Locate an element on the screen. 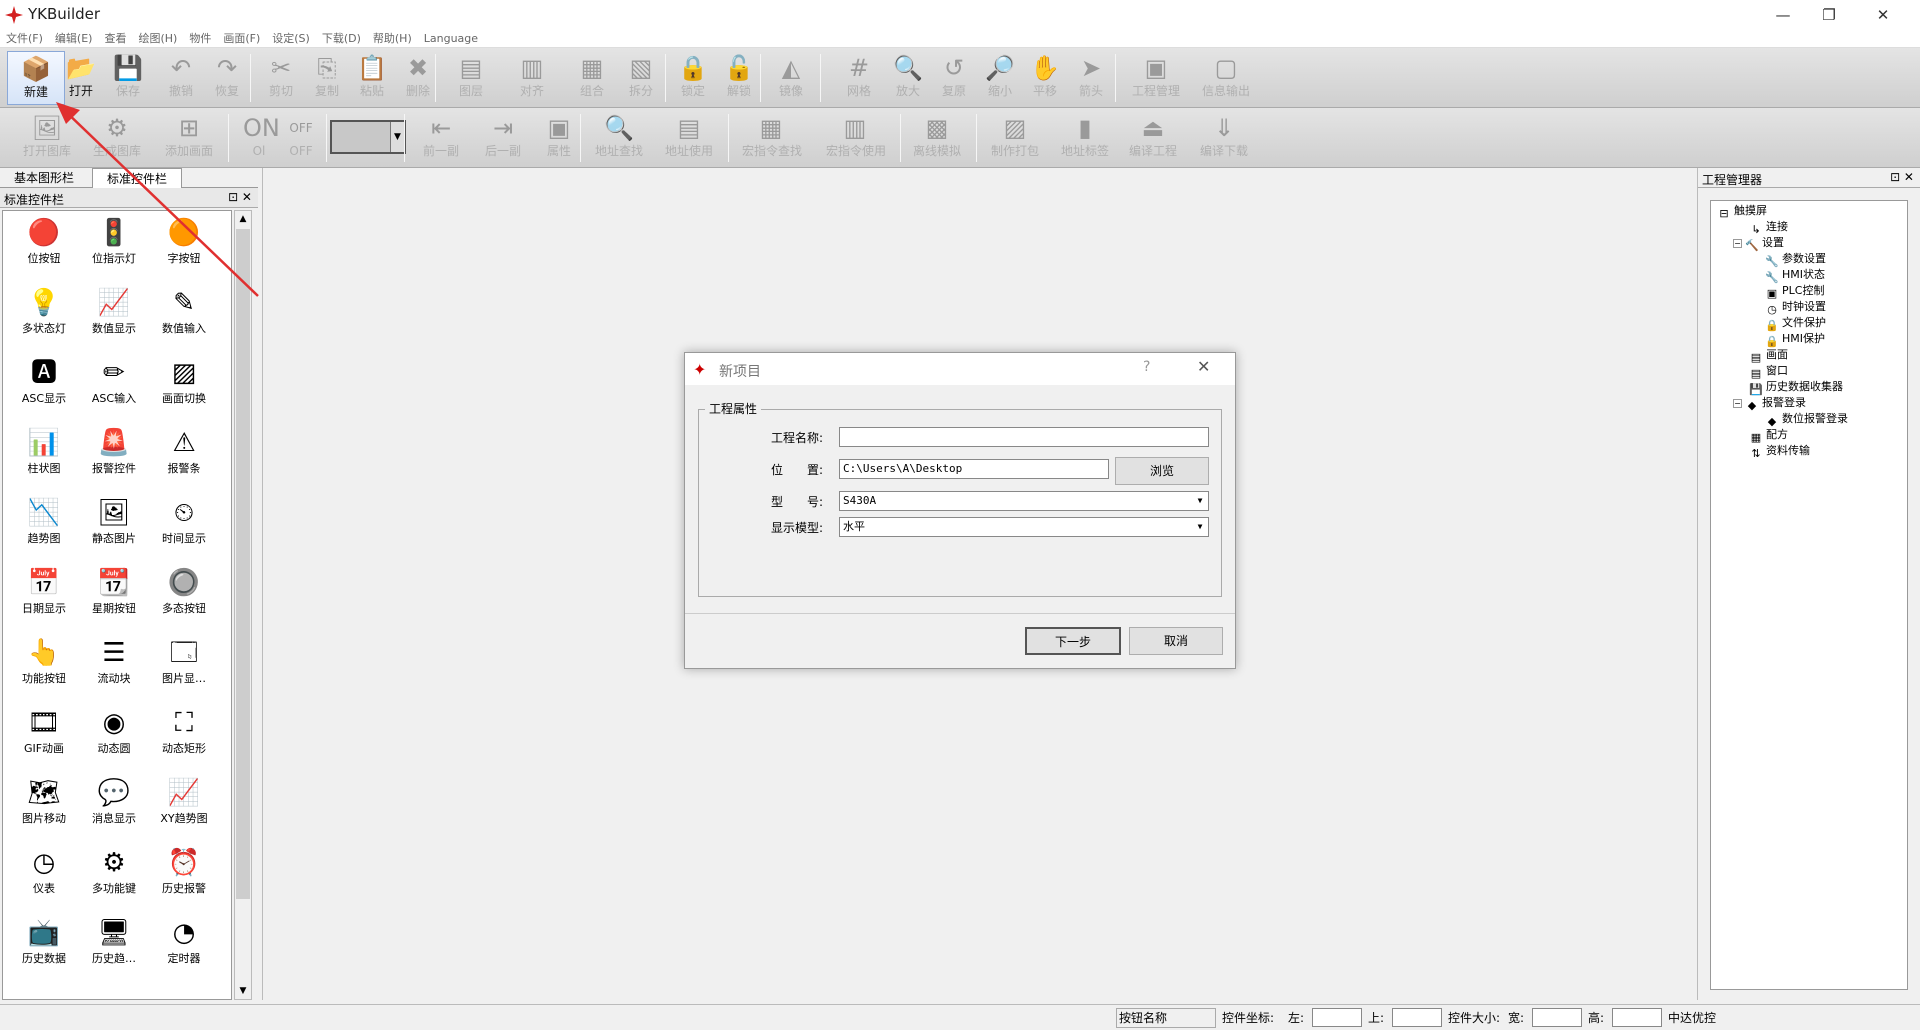  component-item: 🔘 多态按钮 is located at coordinates (184, 596).